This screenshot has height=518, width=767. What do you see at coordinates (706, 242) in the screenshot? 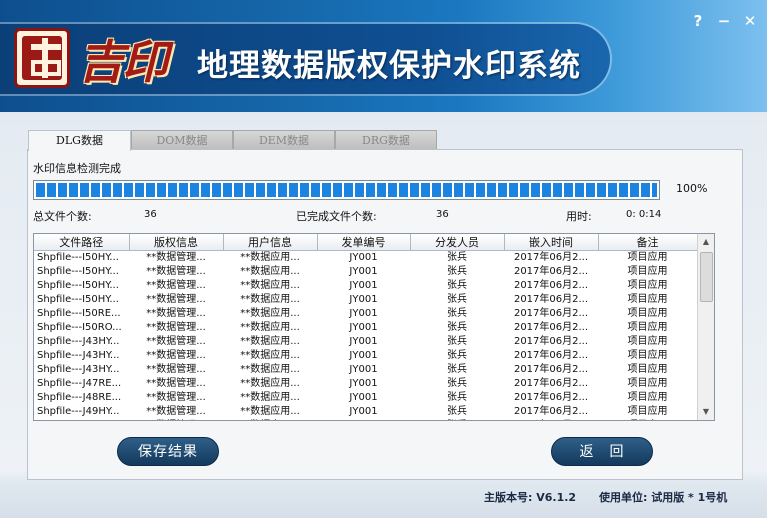
I see `scroll-up-icon: ▲` at bounding box center [706, 242].